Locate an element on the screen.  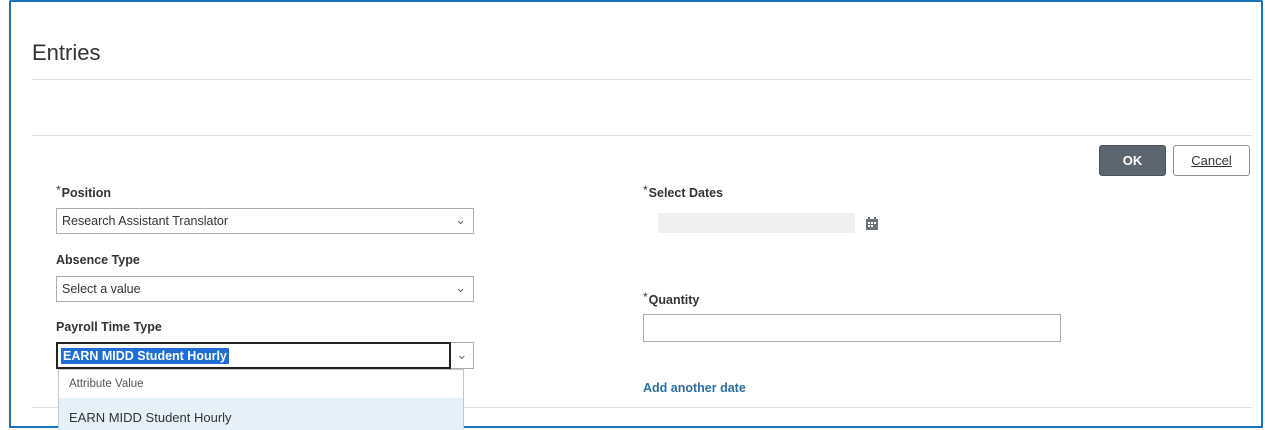
page-title: Entries is located at coordinates (66, 52).